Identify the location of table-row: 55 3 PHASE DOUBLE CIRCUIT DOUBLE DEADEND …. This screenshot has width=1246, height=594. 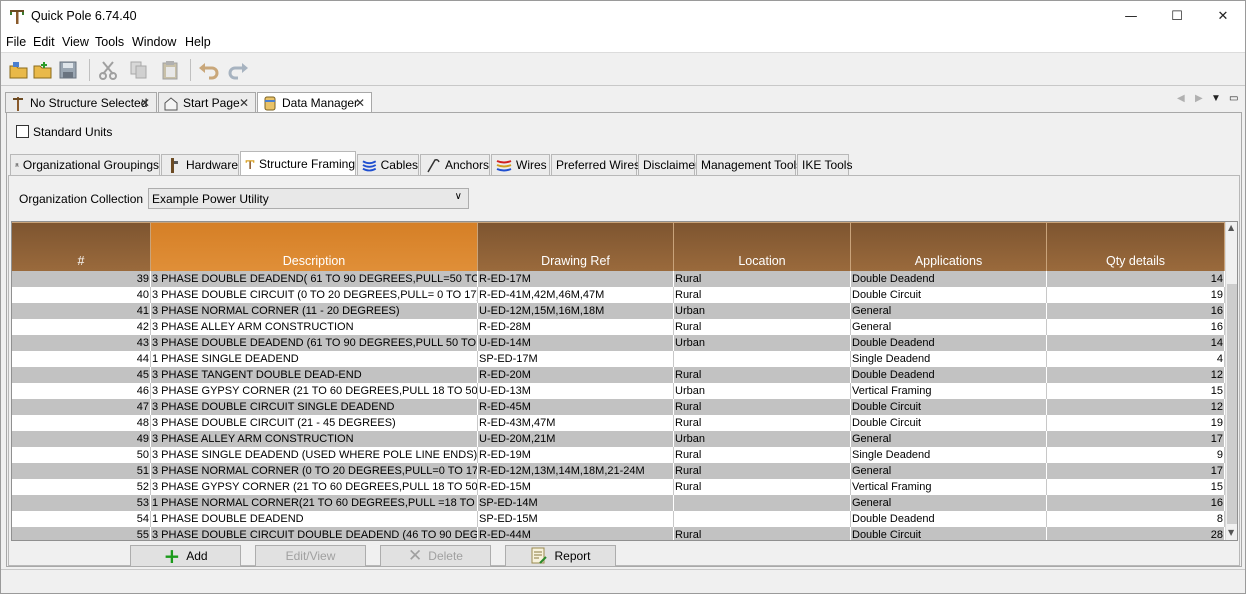
(618, 533).